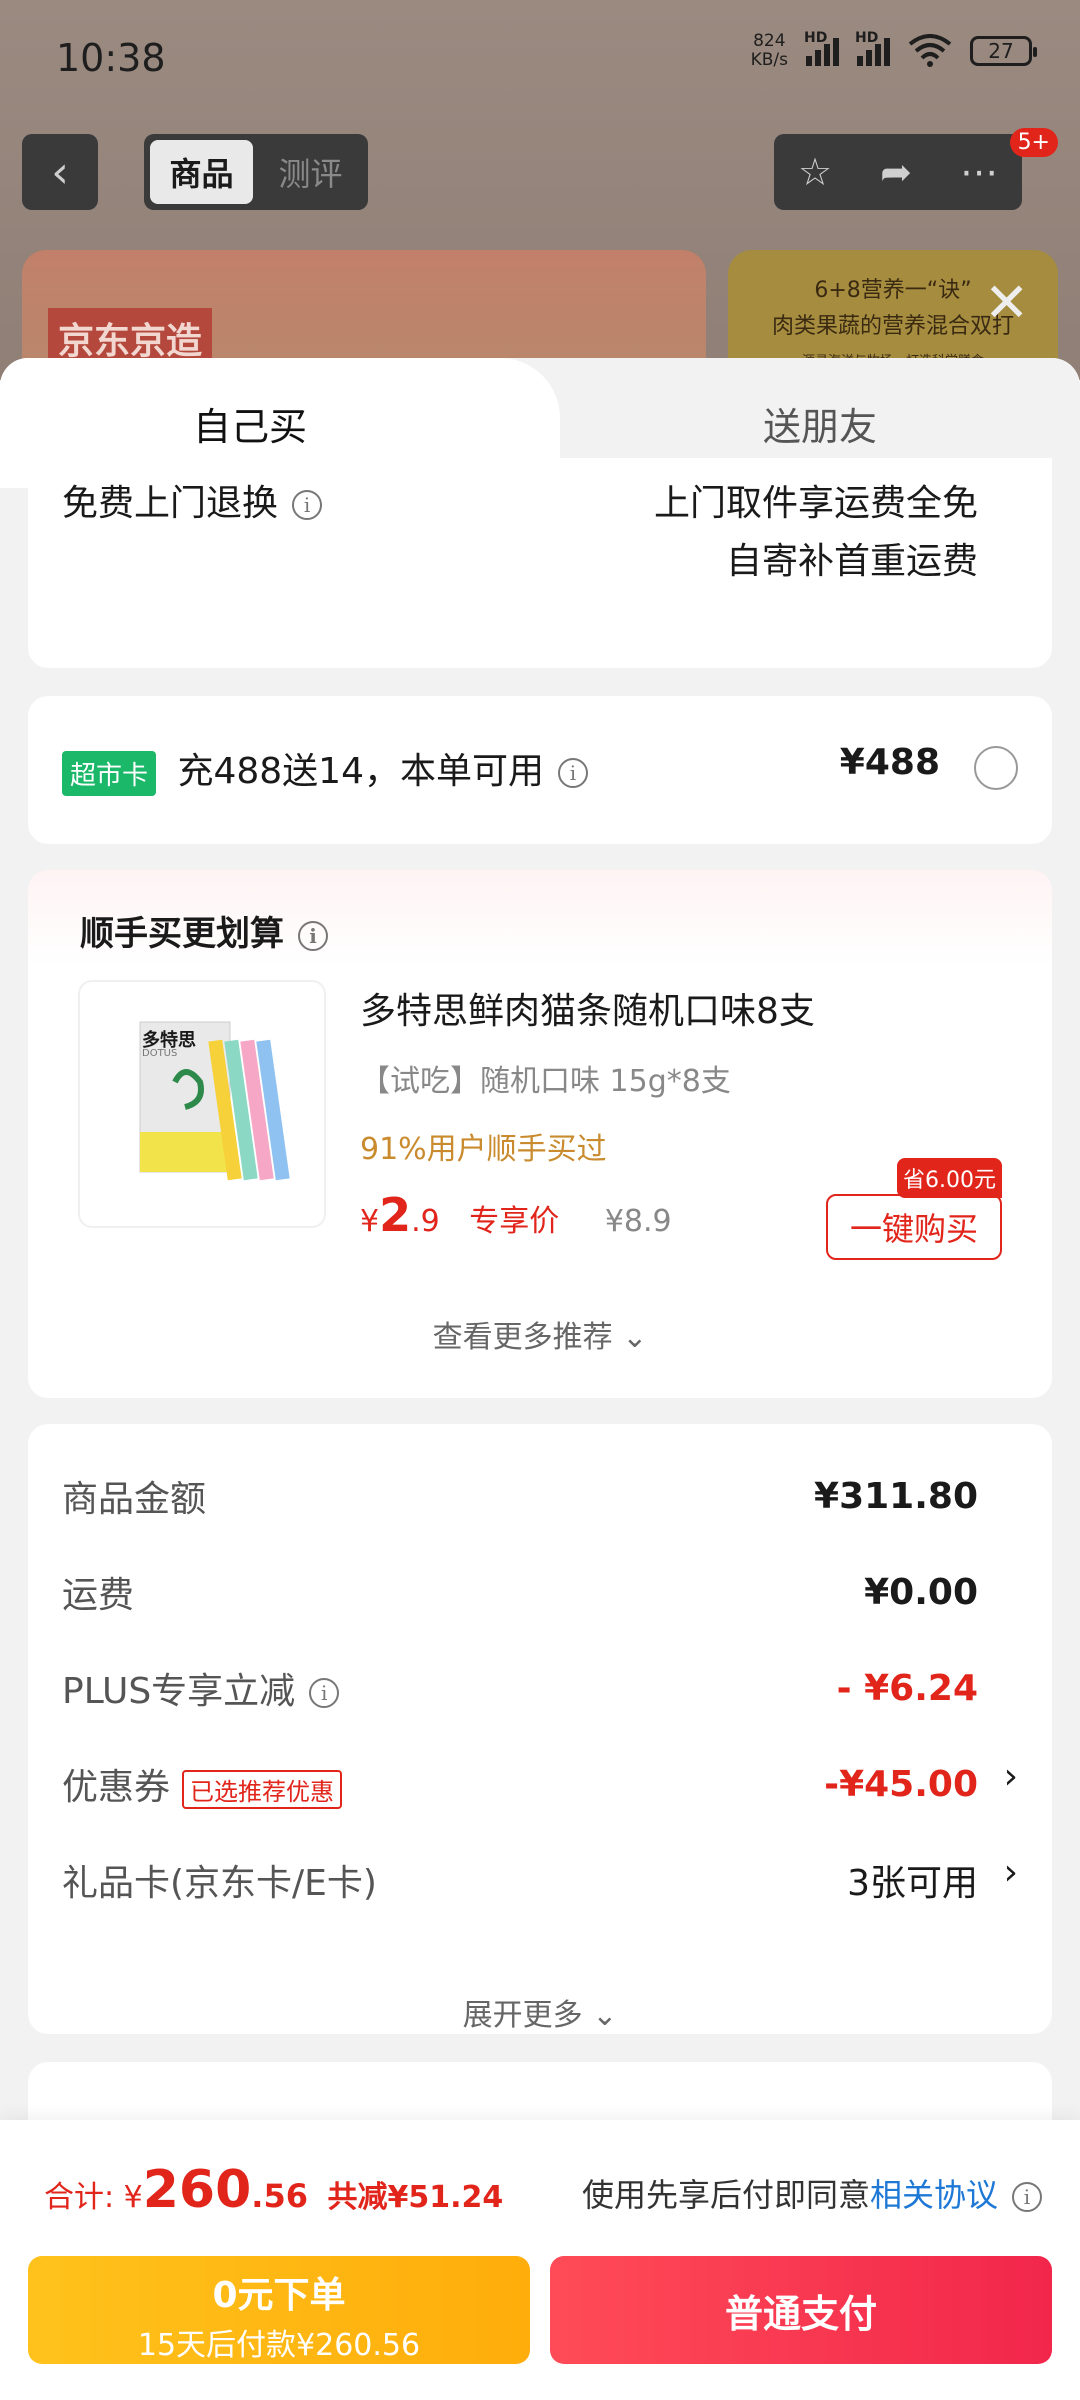 The height and width of the screenshot is (2400, 1080). Describe the element at coordinates (279, 2310) in the screenshot. I see `pay-later-button: 0元下单 15天后付款¥260.56` at that location.